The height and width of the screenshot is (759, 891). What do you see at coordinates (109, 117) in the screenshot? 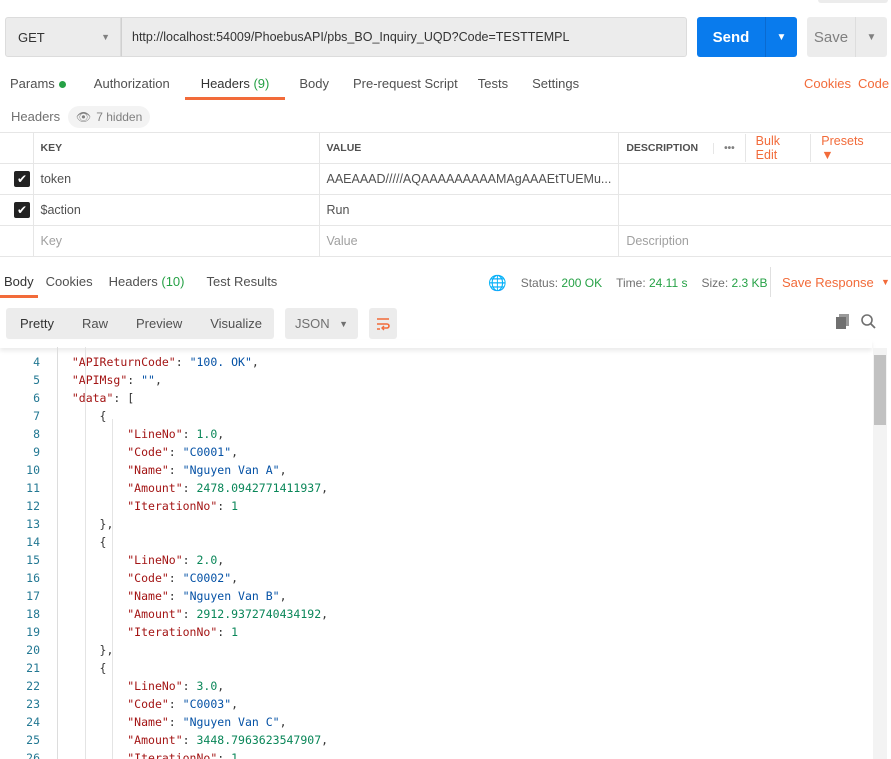
I see `hidden-headers-toggle: 👁 7 hidden` at bounding box center [109, 117].